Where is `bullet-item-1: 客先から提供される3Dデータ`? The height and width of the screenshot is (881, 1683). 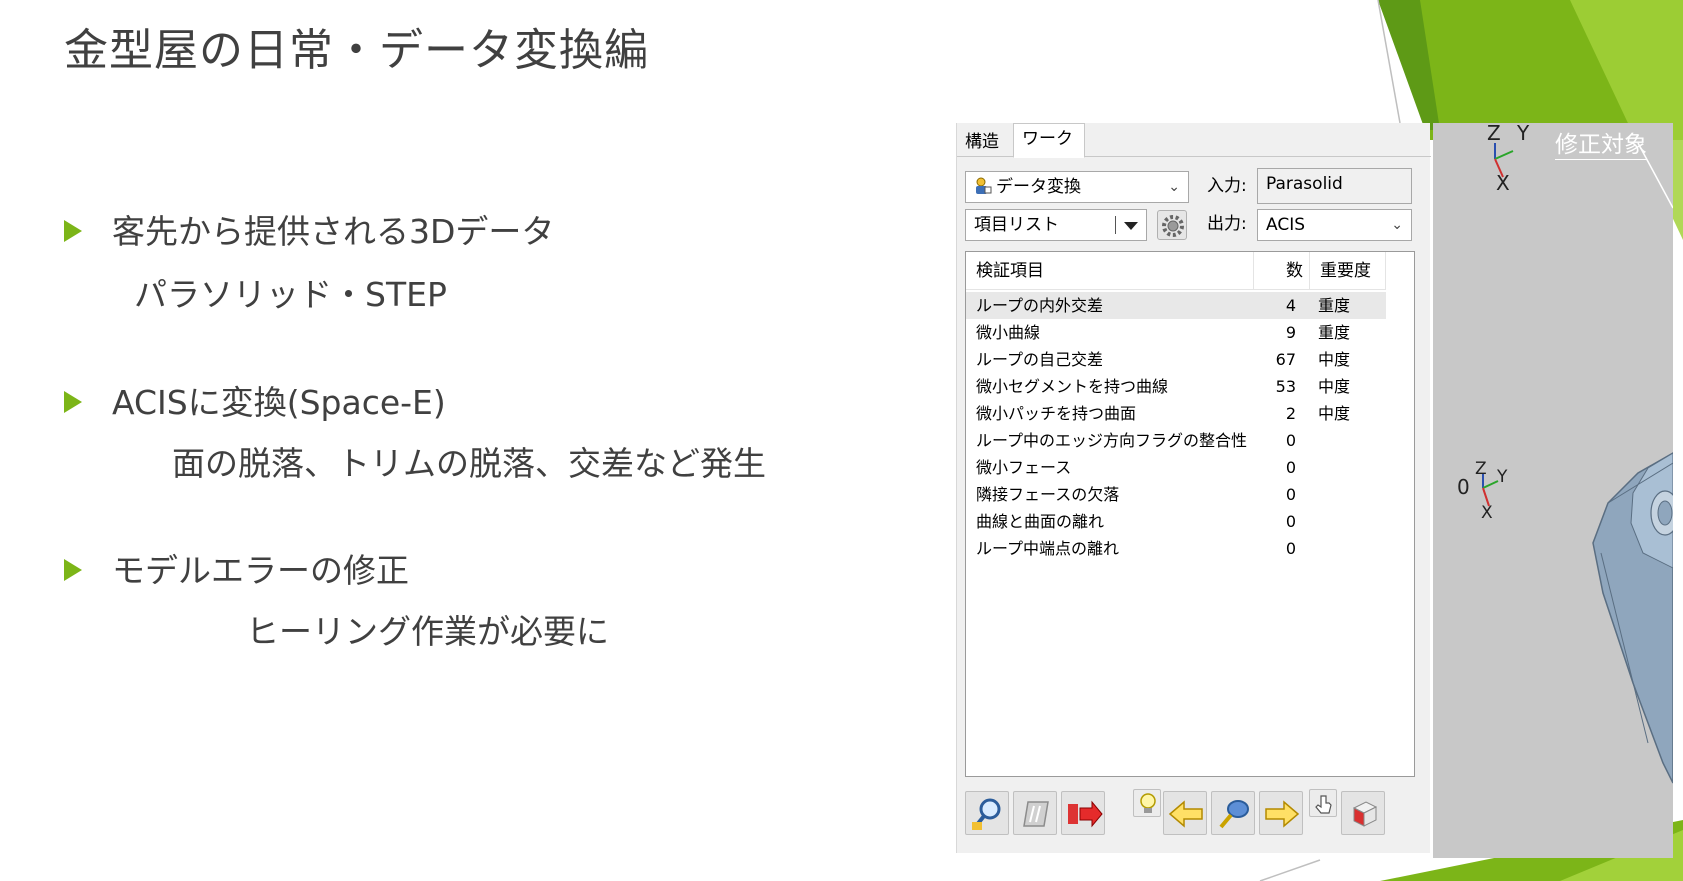
bullet-item-1: 客先から提供される3Dデータ is located at coordinates (309, 229).